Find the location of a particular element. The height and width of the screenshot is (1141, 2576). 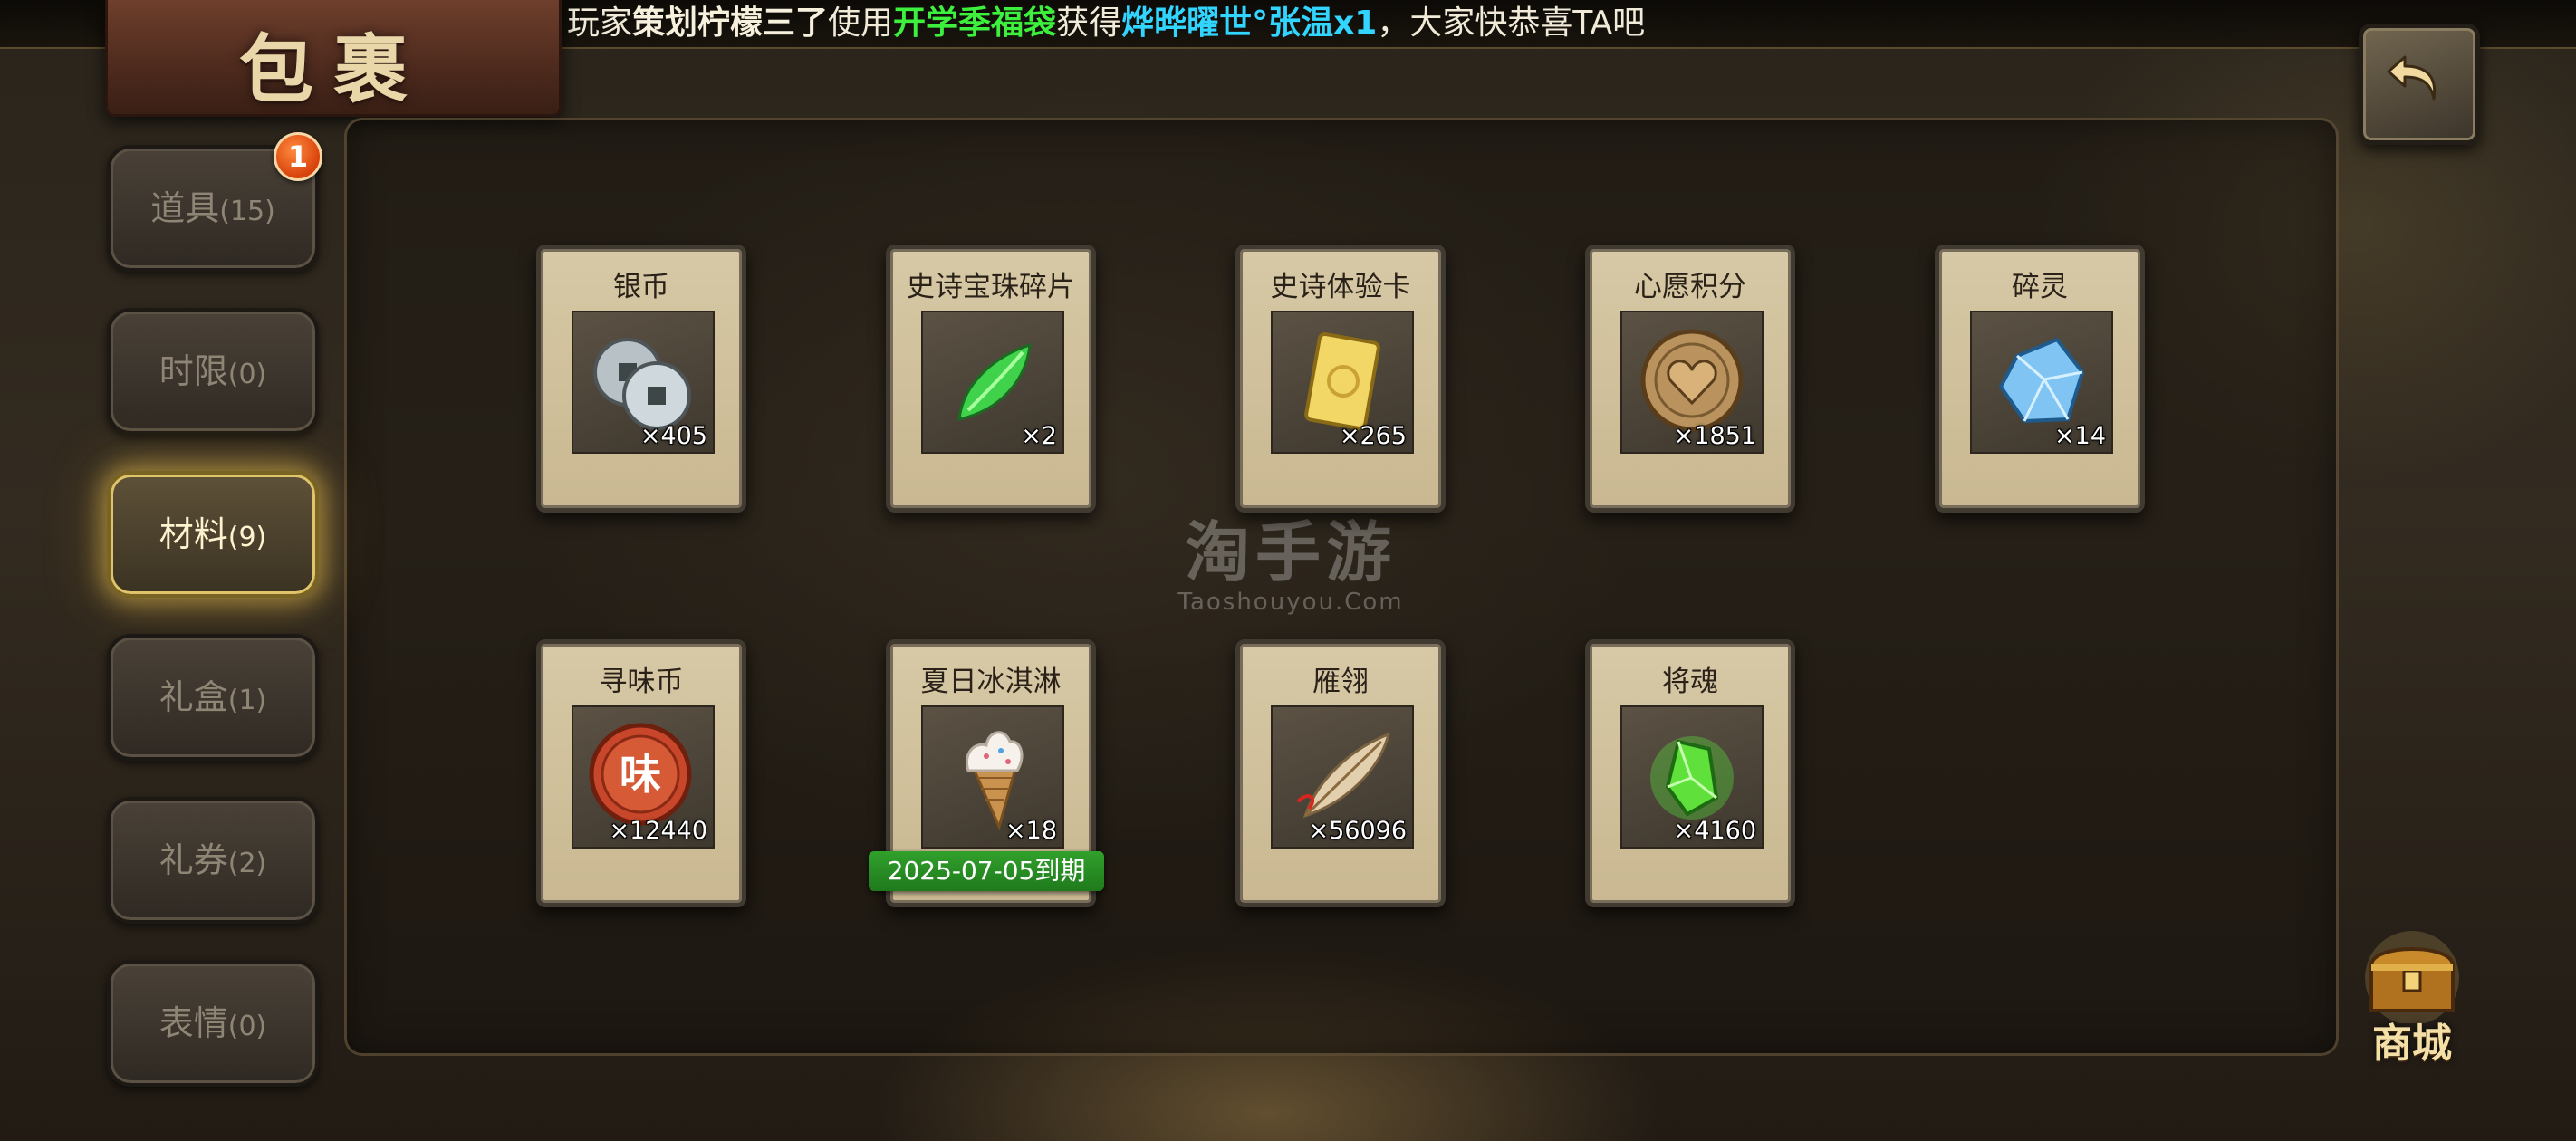

item-card-epic-orb-shard: 史诗宝珠碎片 ×2 is located at coordinates (991, 379).